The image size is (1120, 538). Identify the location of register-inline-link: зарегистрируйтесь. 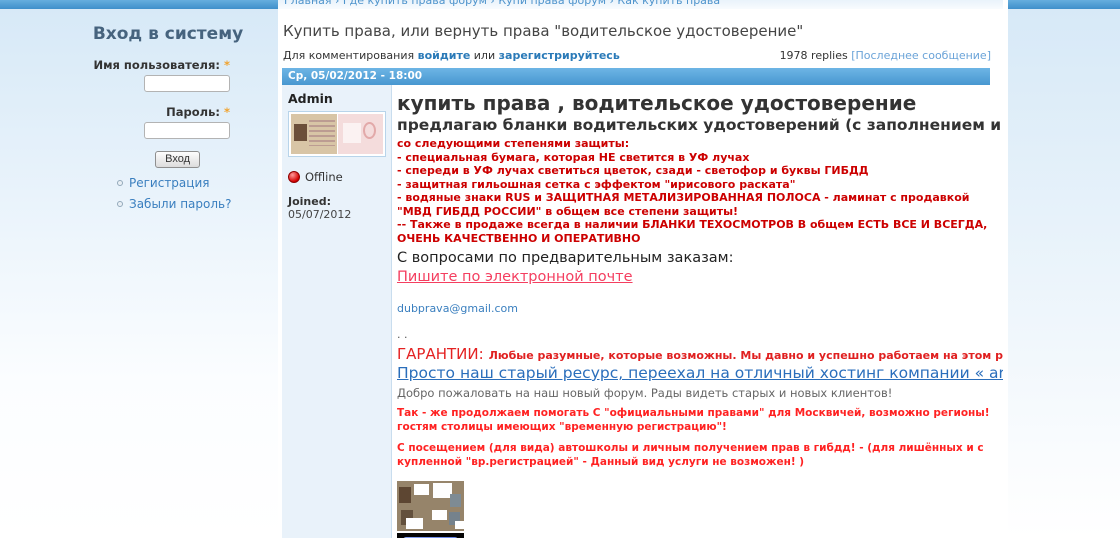
(559, 55).